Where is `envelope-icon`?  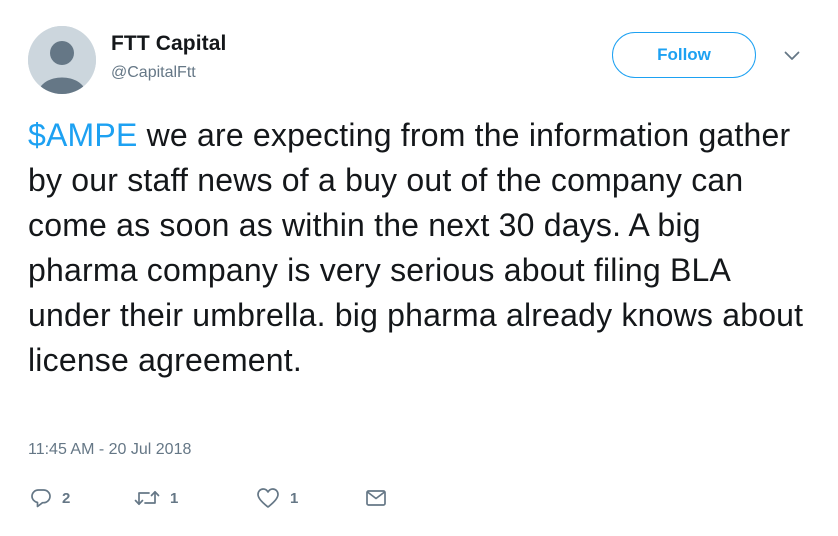 envelope-icon is located at coordinates (376, 498).